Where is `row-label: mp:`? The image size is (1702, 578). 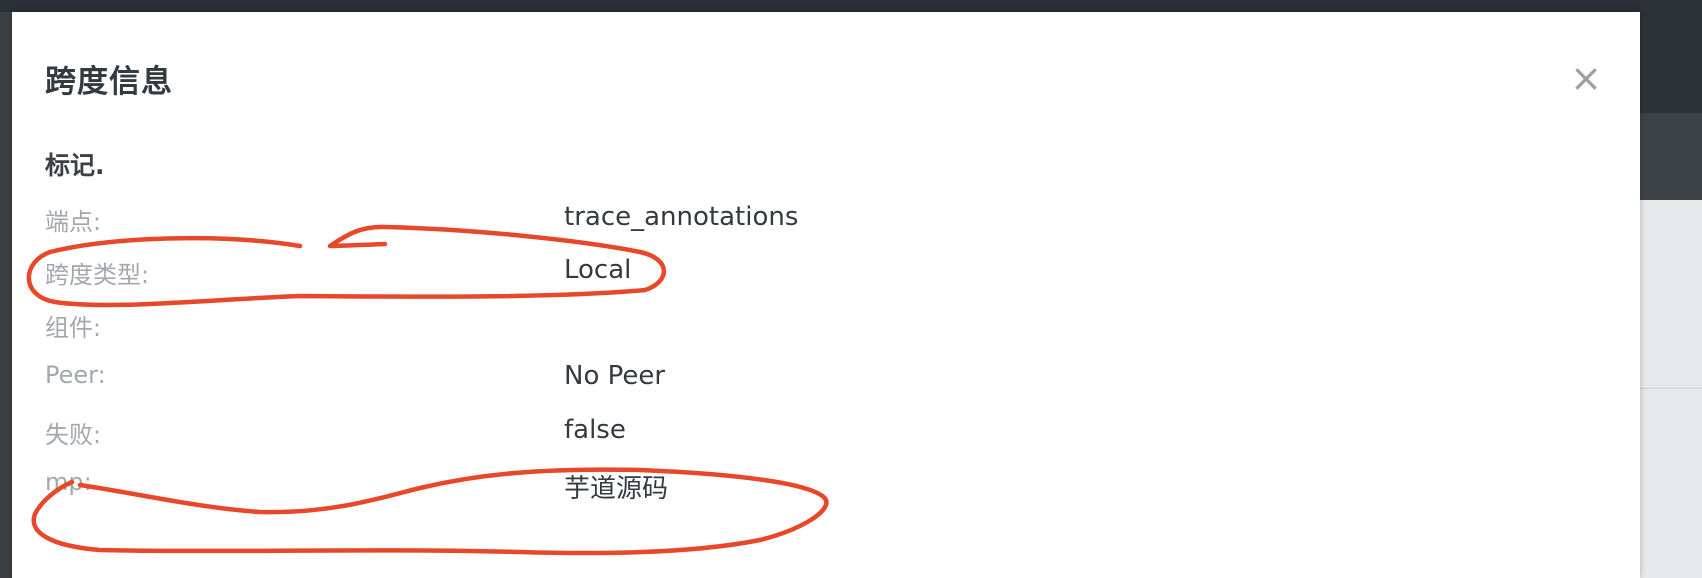 row-label: mp: is located at coordinates (68, 482).